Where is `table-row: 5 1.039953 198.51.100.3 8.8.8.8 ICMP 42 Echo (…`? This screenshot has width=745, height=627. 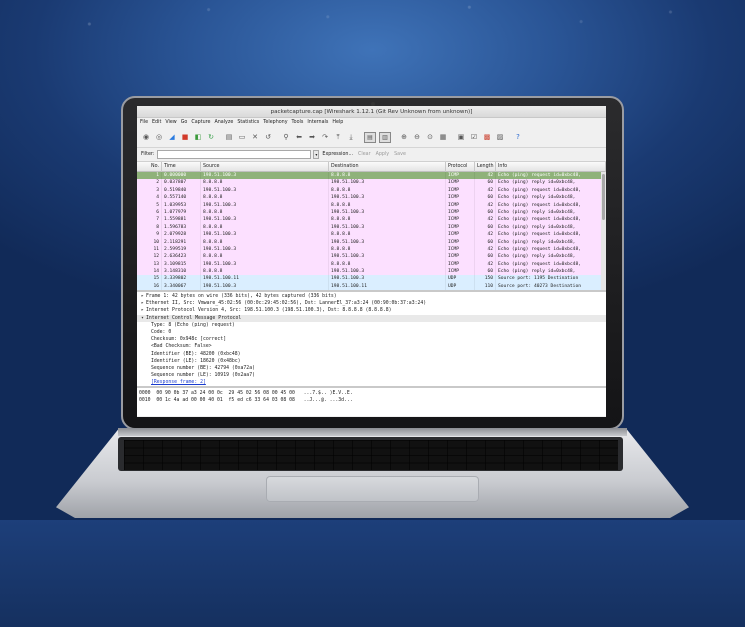 table-row: 5 1.039953 198.51.100.3 8.8.8.8 ICMP 42 Echo (… is located at coordinates (371, 205).